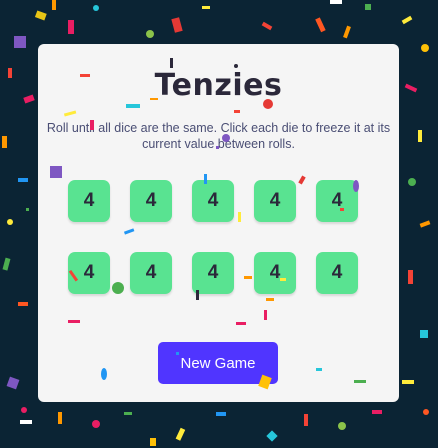 Image resolution: width=438 pixels, height=448 pixels. I want to click on die-1: 4, so click(89, 201).